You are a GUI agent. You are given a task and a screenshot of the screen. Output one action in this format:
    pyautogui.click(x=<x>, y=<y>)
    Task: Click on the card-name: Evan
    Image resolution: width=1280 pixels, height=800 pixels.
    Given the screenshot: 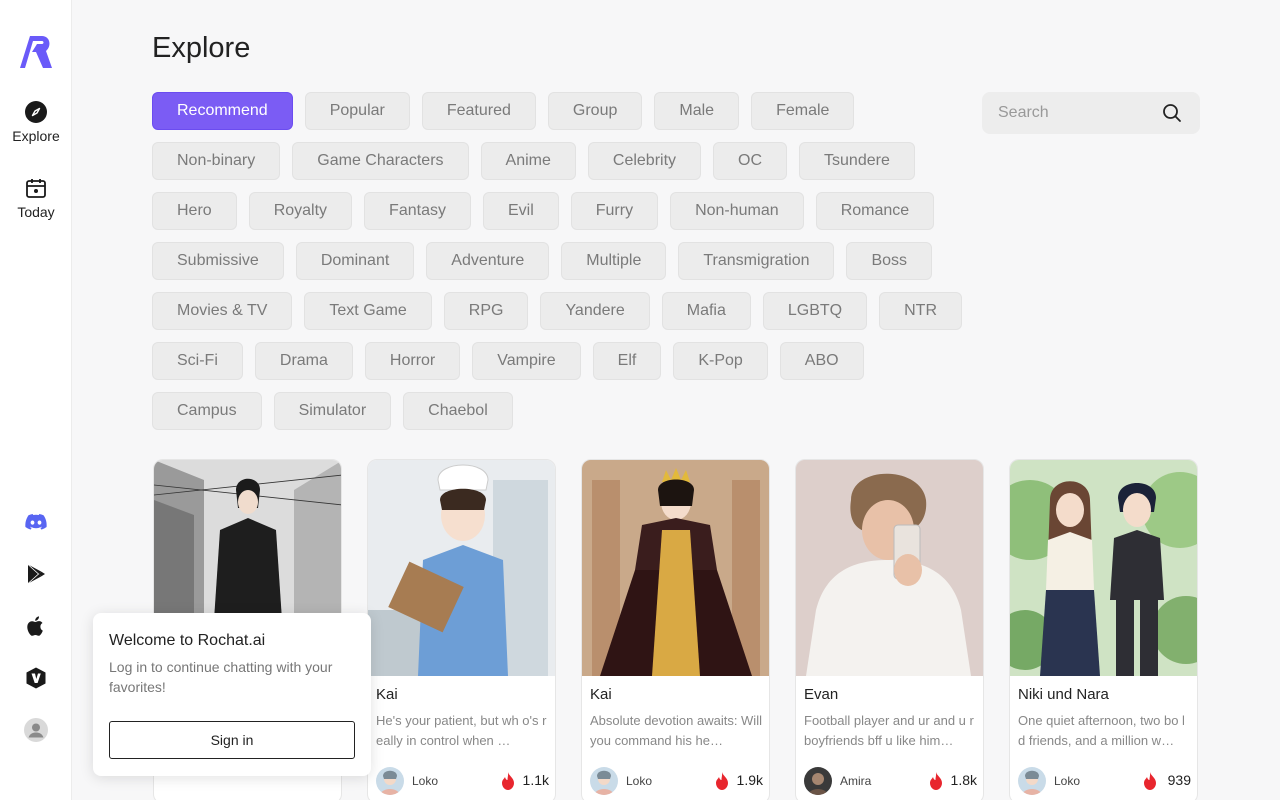 What is the action you would take?
    pyautogui.click(x=821, y=694)
    